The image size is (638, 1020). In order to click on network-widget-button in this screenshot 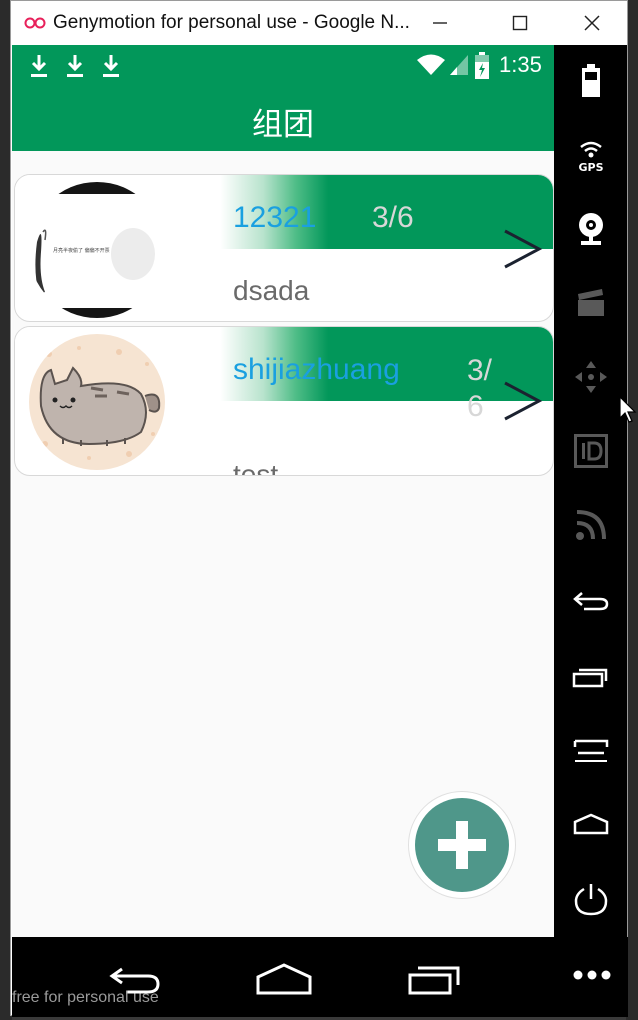, I will do `click(590, 525)`.